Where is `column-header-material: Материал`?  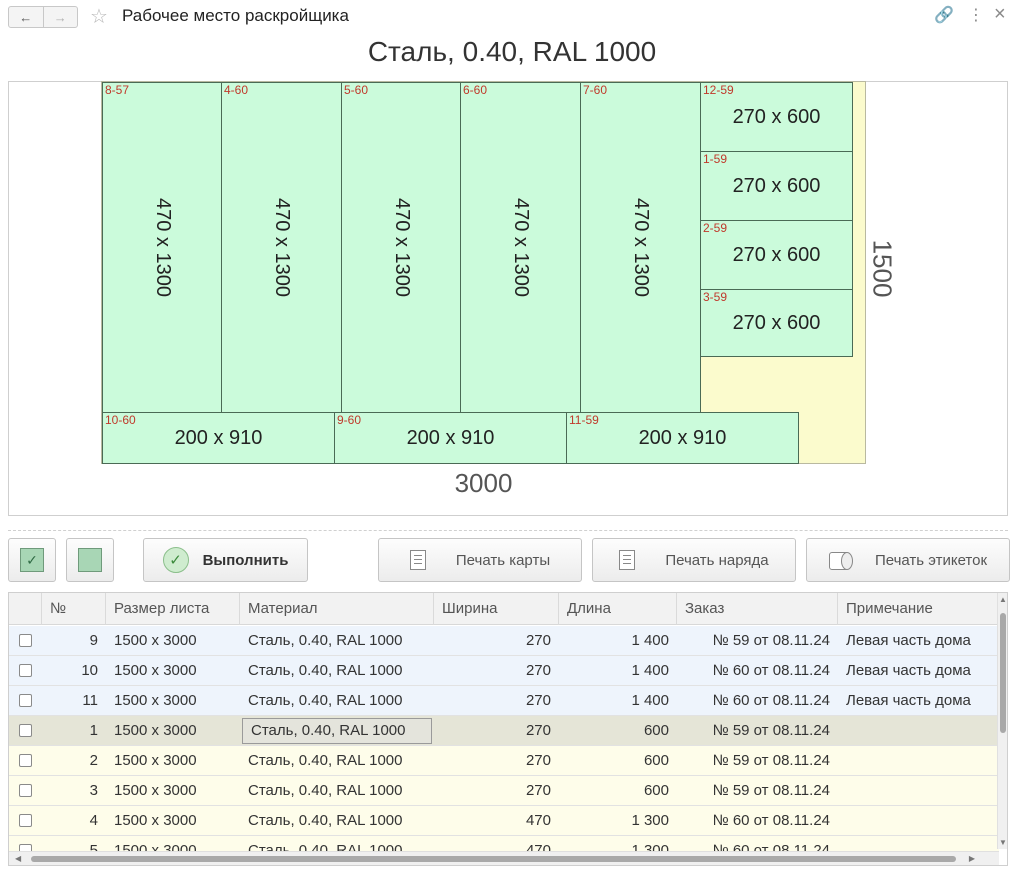
column-header-material: Материал is located at coordinates (337, 609).